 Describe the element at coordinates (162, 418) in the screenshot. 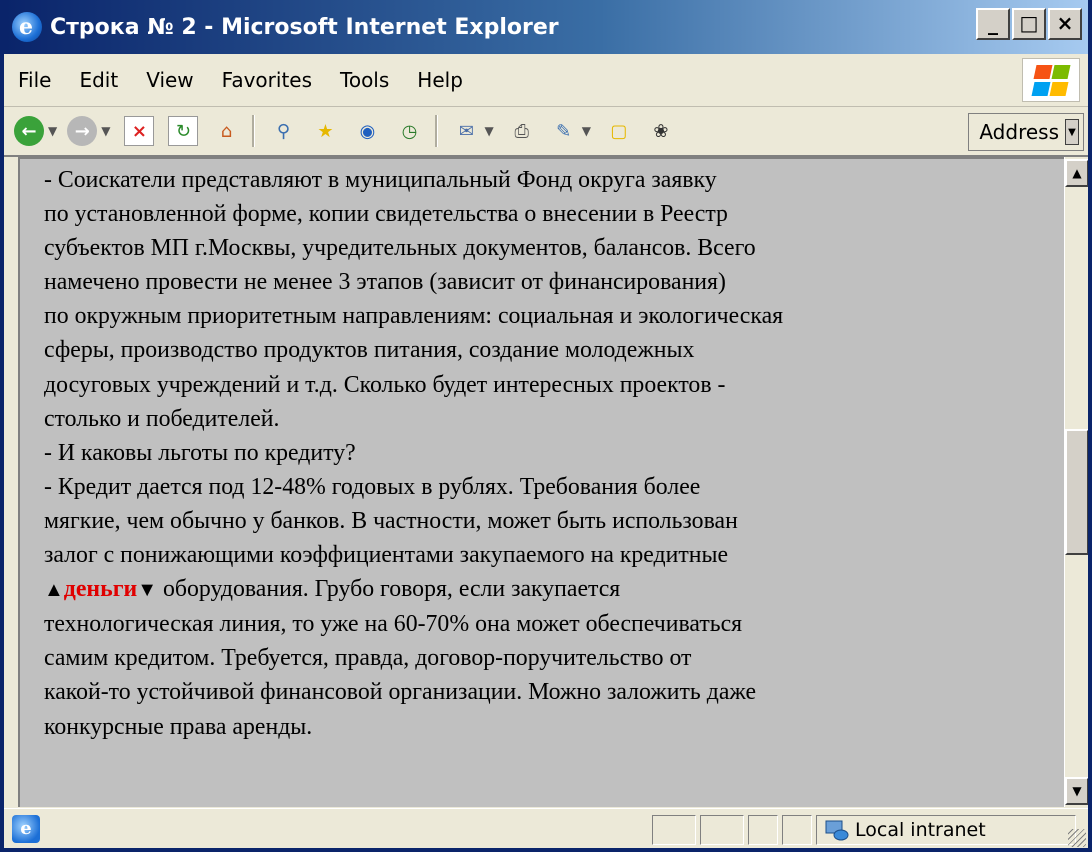

I see `text-line: столько и победителей.` at that location.